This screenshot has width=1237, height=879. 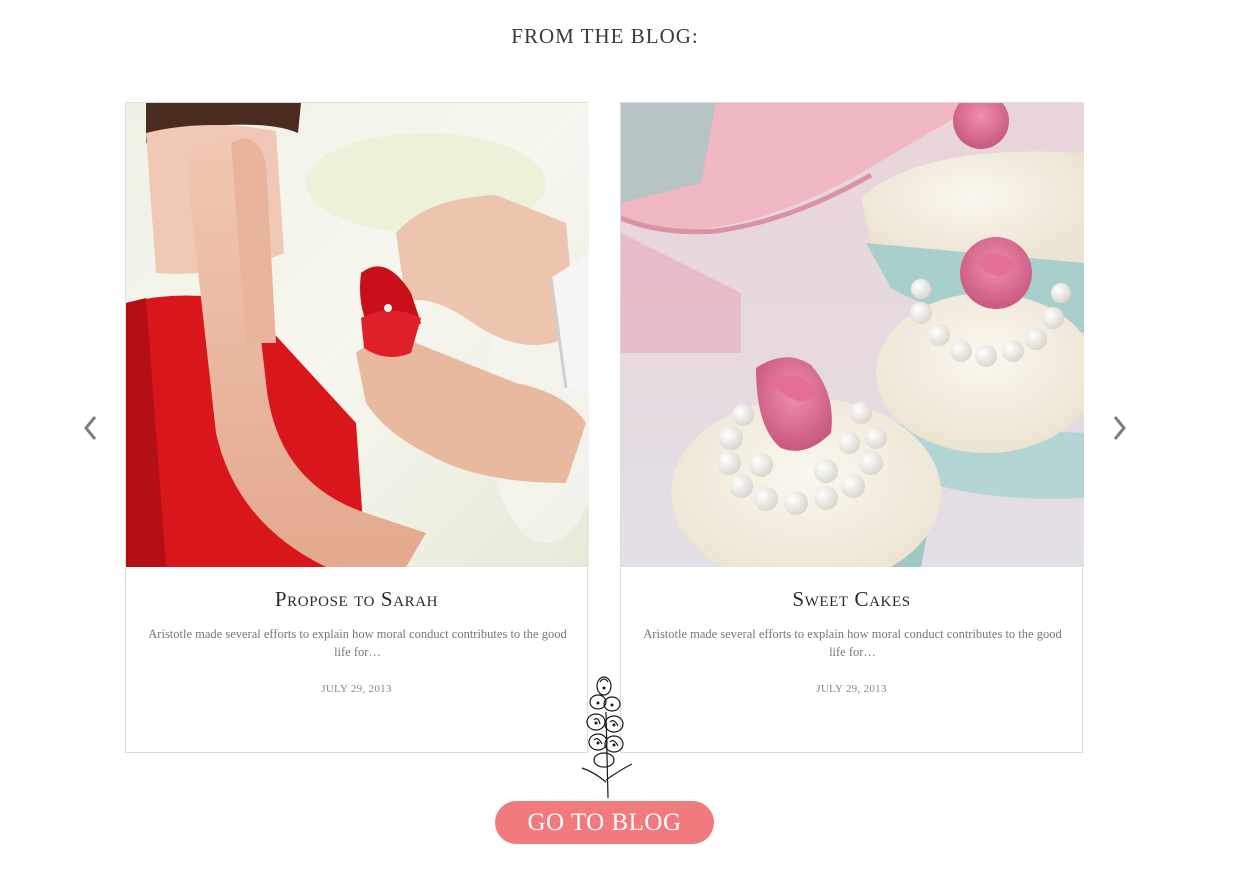 I want to click on chevron-left-icon, so click(x=90, y=428).